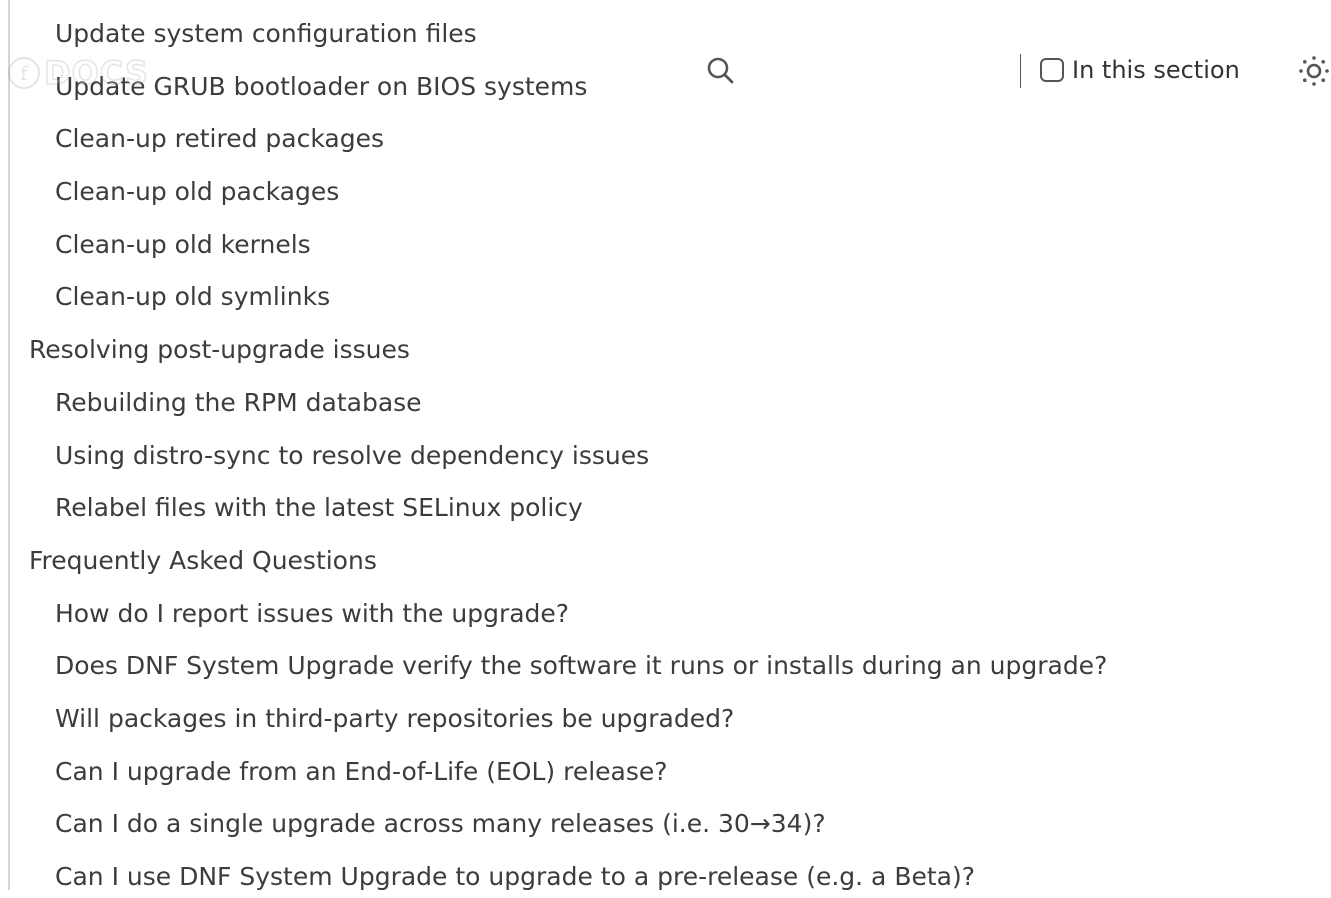 This screenshot has width=1331, height=898. I want to click on search-button, so click(721, 71).